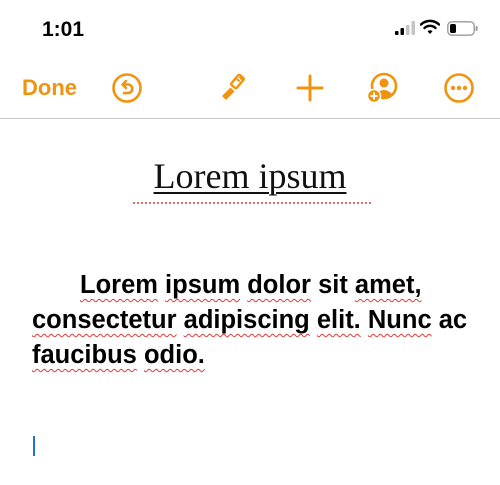 Image resolution: width=500 pixels, height=485 pixels. I want to click on document-title-text: Lorem ipsum, so click(250, 176).